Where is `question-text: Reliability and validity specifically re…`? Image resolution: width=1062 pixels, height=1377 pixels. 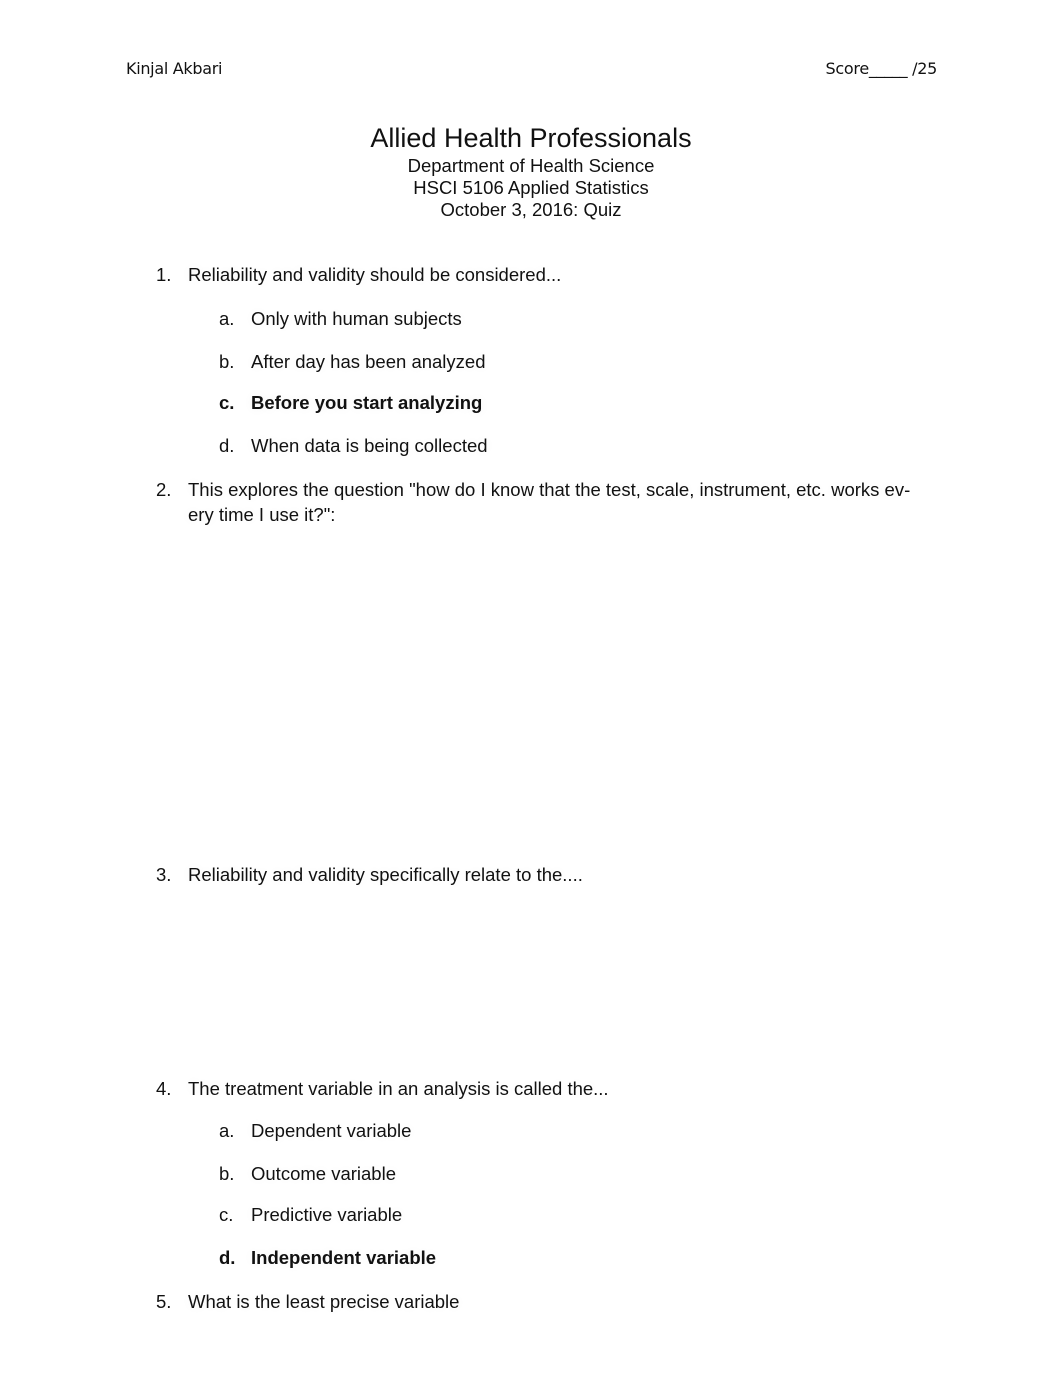 question-text: Reliability and validity specifically re… is located at coordinates (385, 874).